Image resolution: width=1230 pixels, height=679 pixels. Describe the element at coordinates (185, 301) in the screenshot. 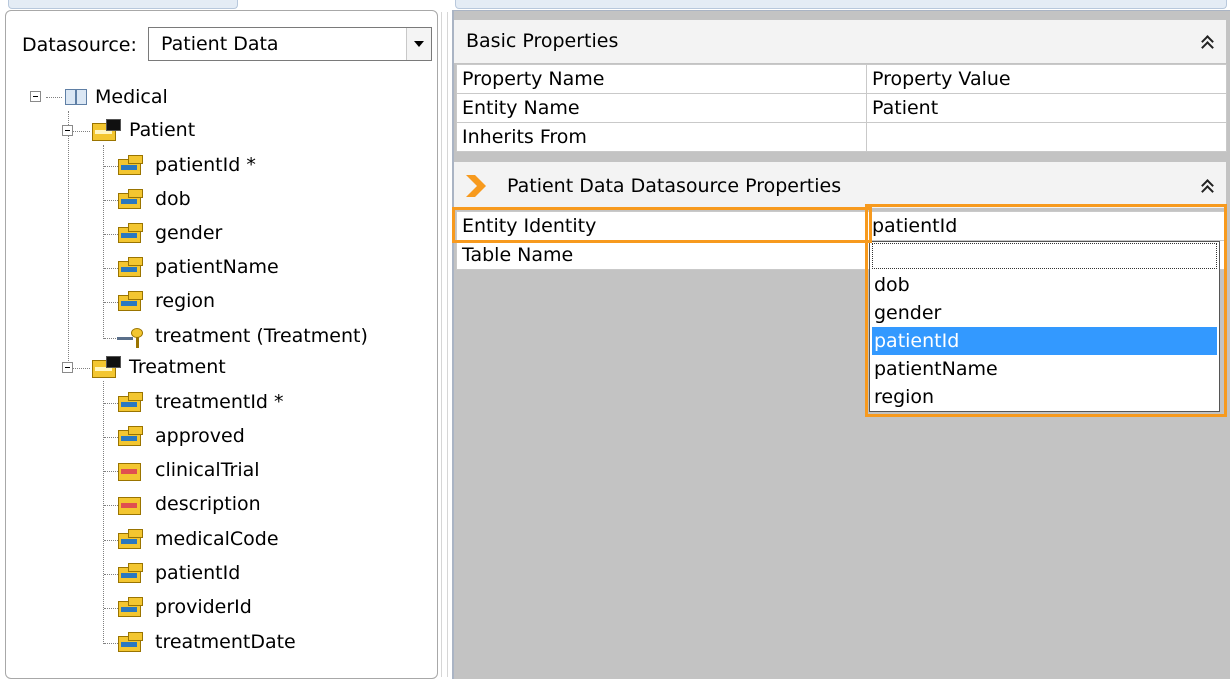

I see `tree-node-field: region` at that location.